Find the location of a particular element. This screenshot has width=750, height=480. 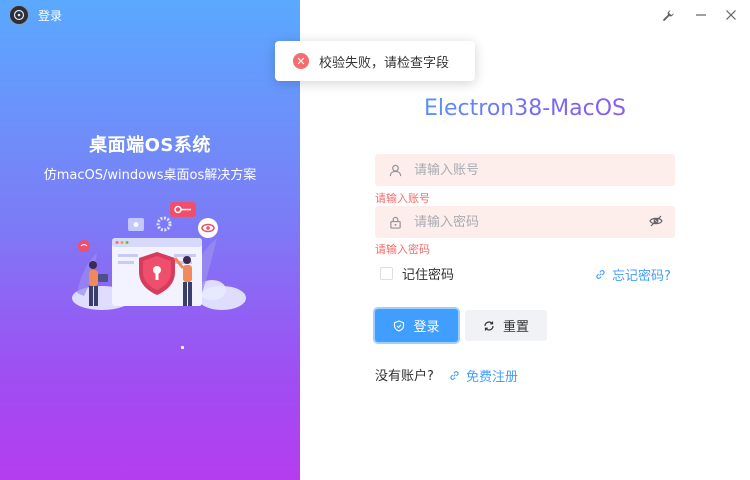

eye-hidden-icon is located at coordinates (656, 221).